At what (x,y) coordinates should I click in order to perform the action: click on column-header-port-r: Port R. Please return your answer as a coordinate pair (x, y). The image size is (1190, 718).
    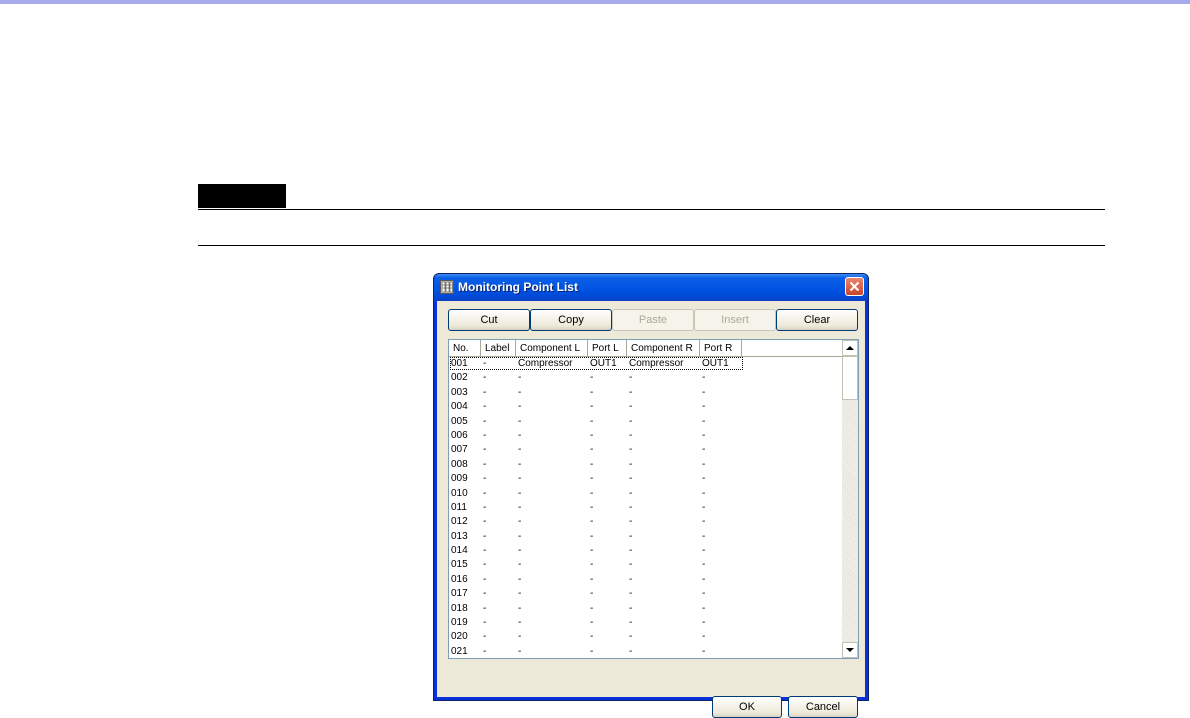
    Looking at the image, I should click on (721, 348).